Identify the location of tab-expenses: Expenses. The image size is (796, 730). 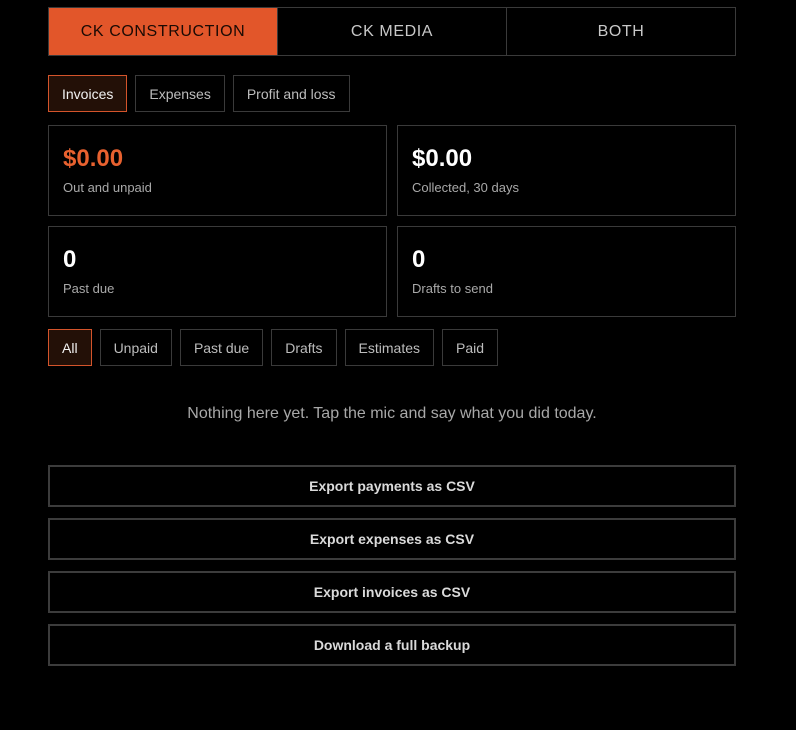
(180, 93).